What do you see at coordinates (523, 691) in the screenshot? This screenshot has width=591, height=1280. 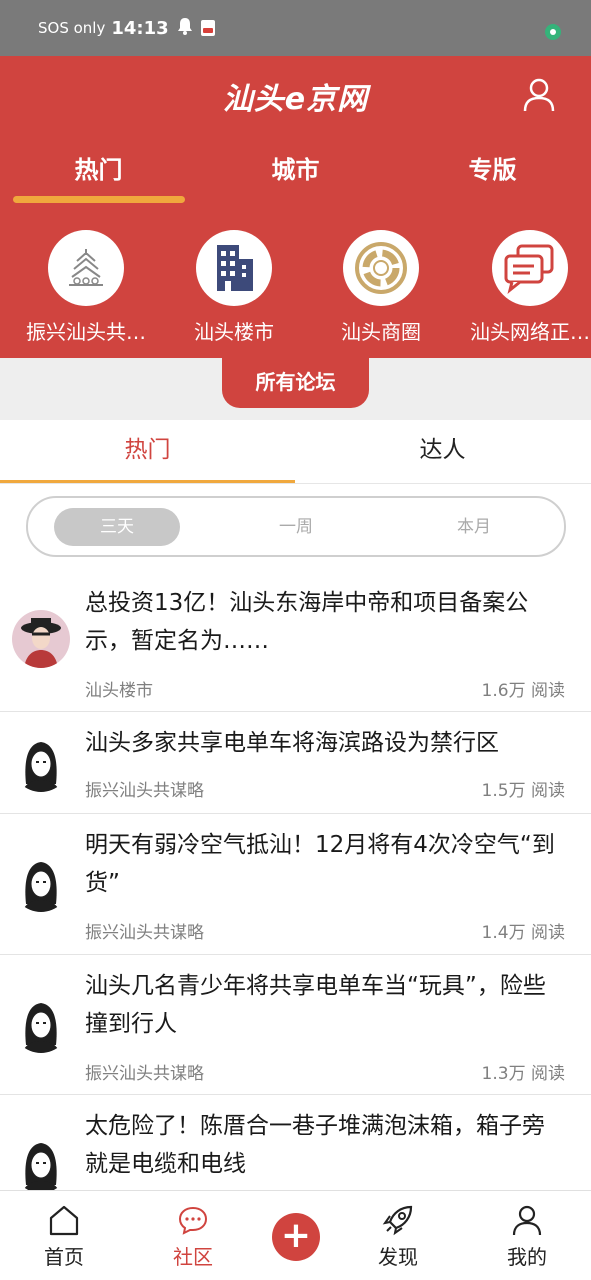 I see `post-read-count: 1.6万 阅读` at bounding box center [523, 691].